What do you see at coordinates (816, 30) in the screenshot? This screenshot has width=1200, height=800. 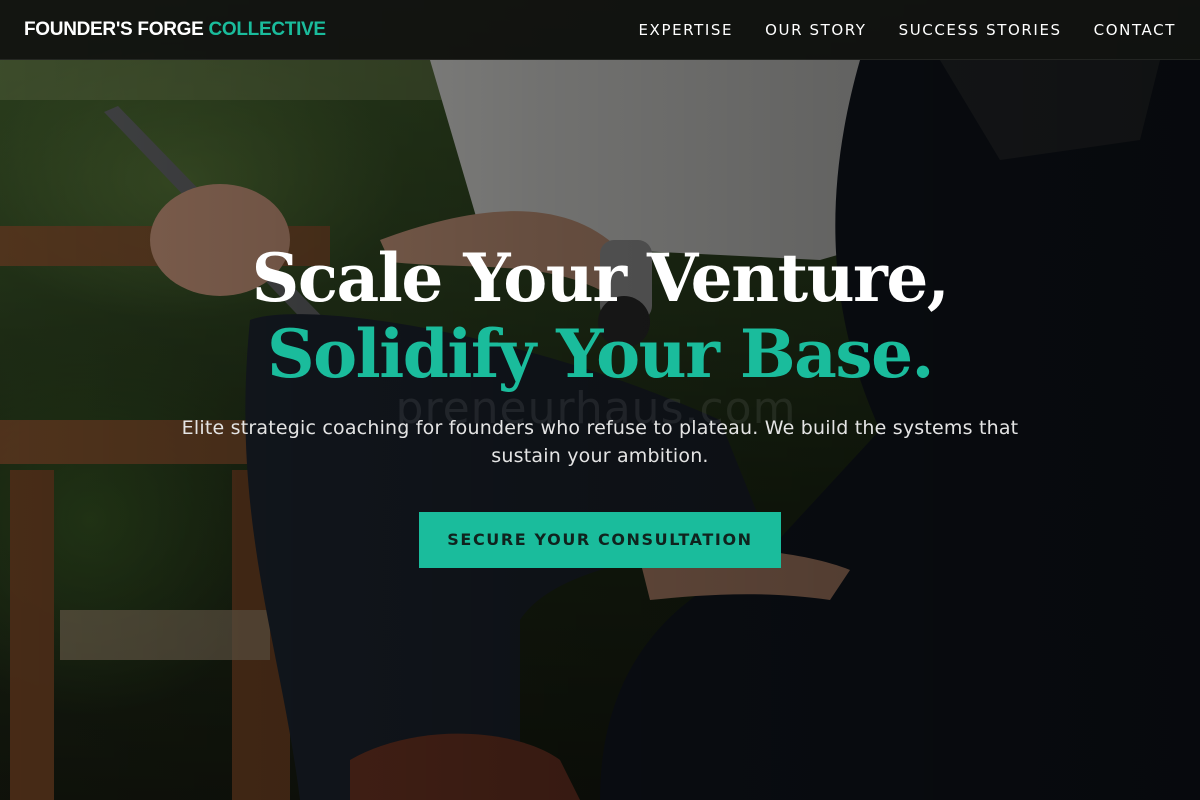 I see `nav-link-our-story: OUR STORY` at bounding box center [816, 30].